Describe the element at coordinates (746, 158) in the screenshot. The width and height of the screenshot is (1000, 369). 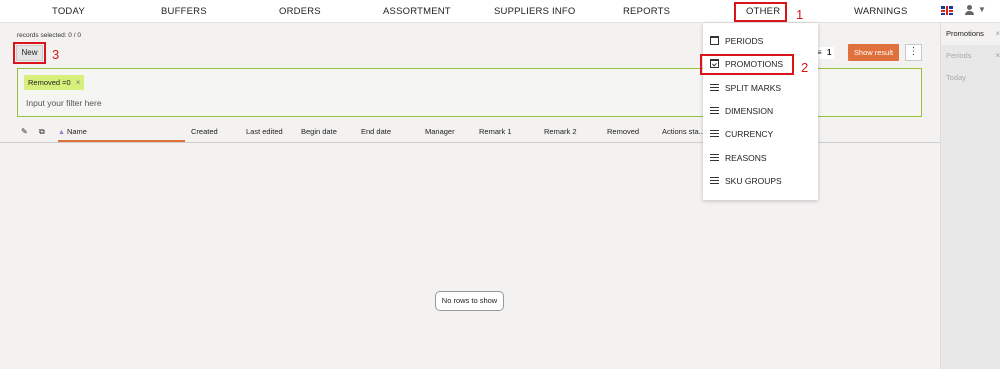
I see `menu-item-label: REASONS` at that location.